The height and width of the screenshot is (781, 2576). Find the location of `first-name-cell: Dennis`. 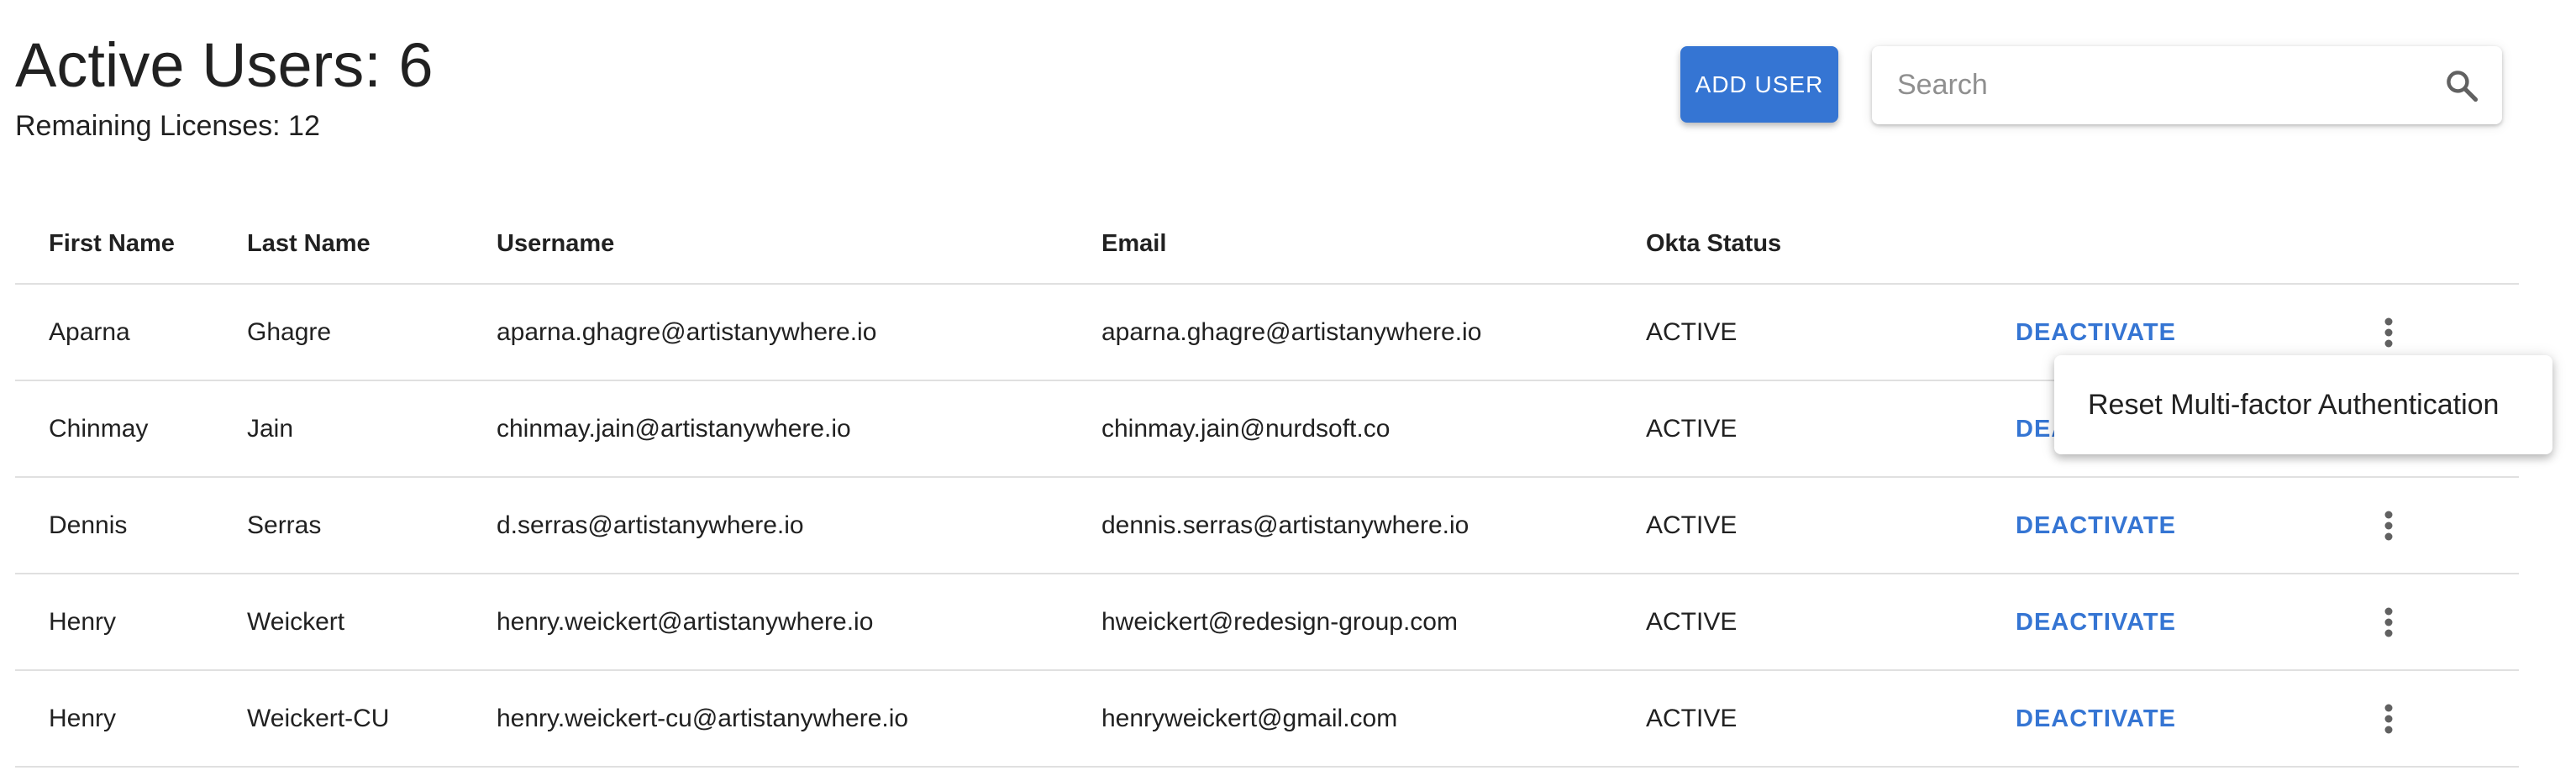

first-name-cell: Dennis is located at coordinates (131, 525).